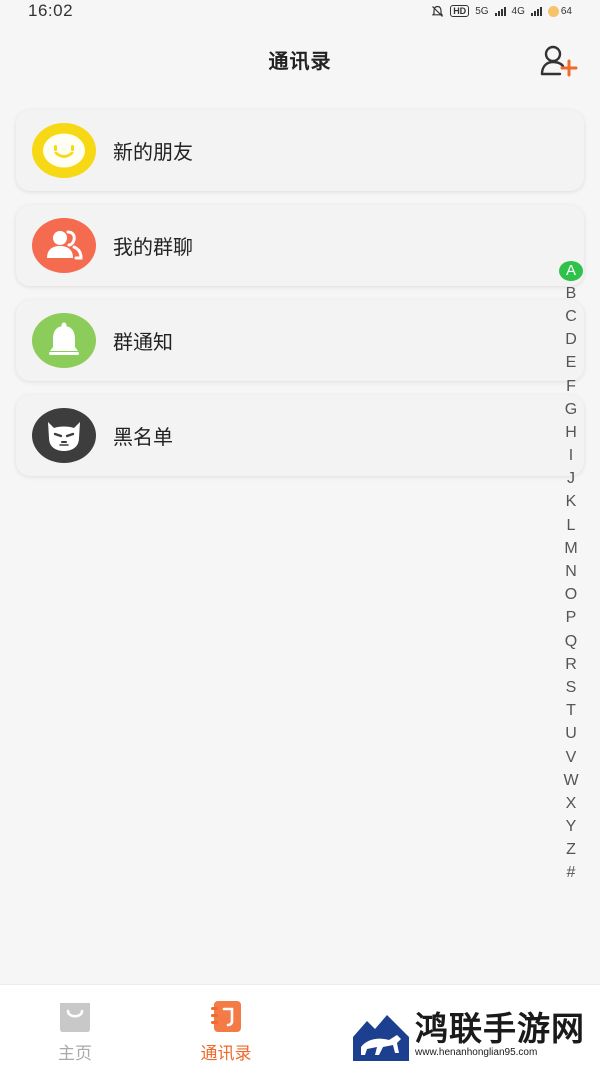 The height and width of the screenshot is (1067, 600). I want to click on watermark-logo-icon, so click(381, 1034).